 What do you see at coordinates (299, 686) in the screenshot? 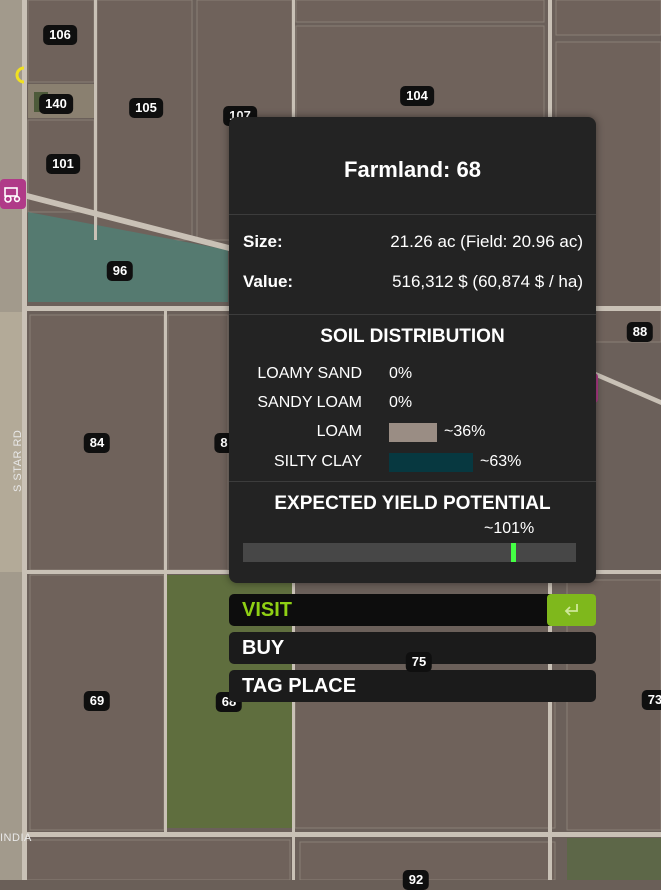
I see `tag-place-label: TAG PLACE` at bounding box center [299, 686].